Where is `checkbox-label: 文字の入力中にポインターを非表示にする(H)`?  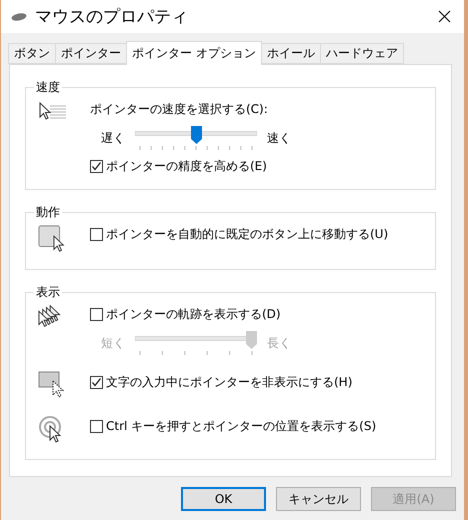
checkbox-label: 文字の入力中にポインターを非表示にする(H) is located at coordinates (229, 382).